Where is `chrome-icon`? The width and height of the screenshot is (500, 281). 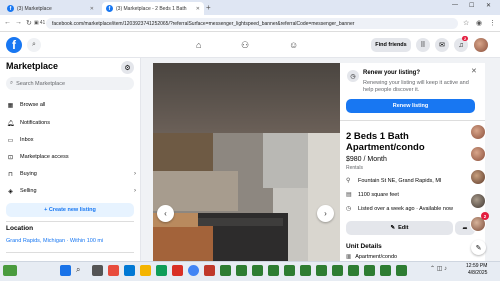
chrome-icon is located at coordinates (193, 270).